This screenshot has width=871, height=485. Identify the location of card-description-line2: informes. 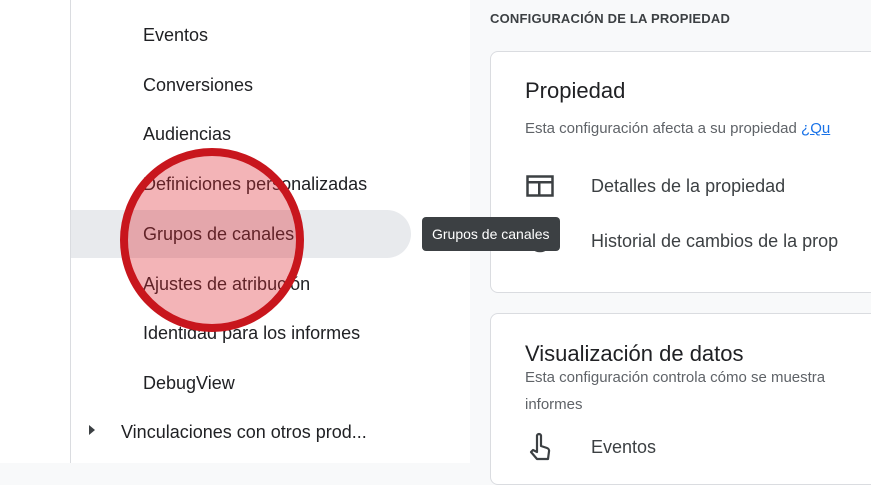
(554, 404).